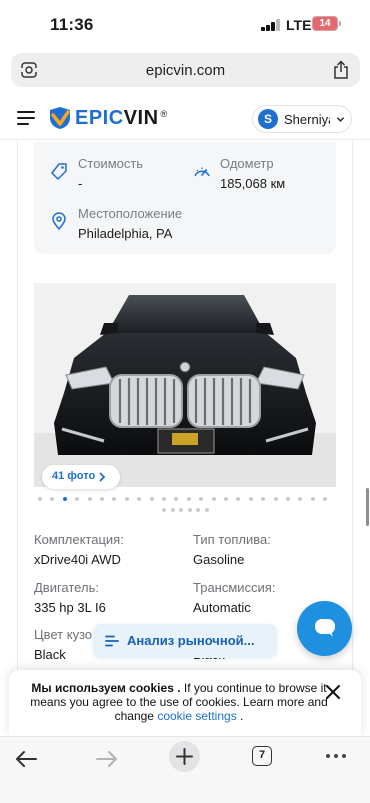 The height and width of the screenshot is (803, 370). What do you see at coordinates (240, 716) in the screenshot?
I see `cookie-end: .` at bounding box center [240, 716].